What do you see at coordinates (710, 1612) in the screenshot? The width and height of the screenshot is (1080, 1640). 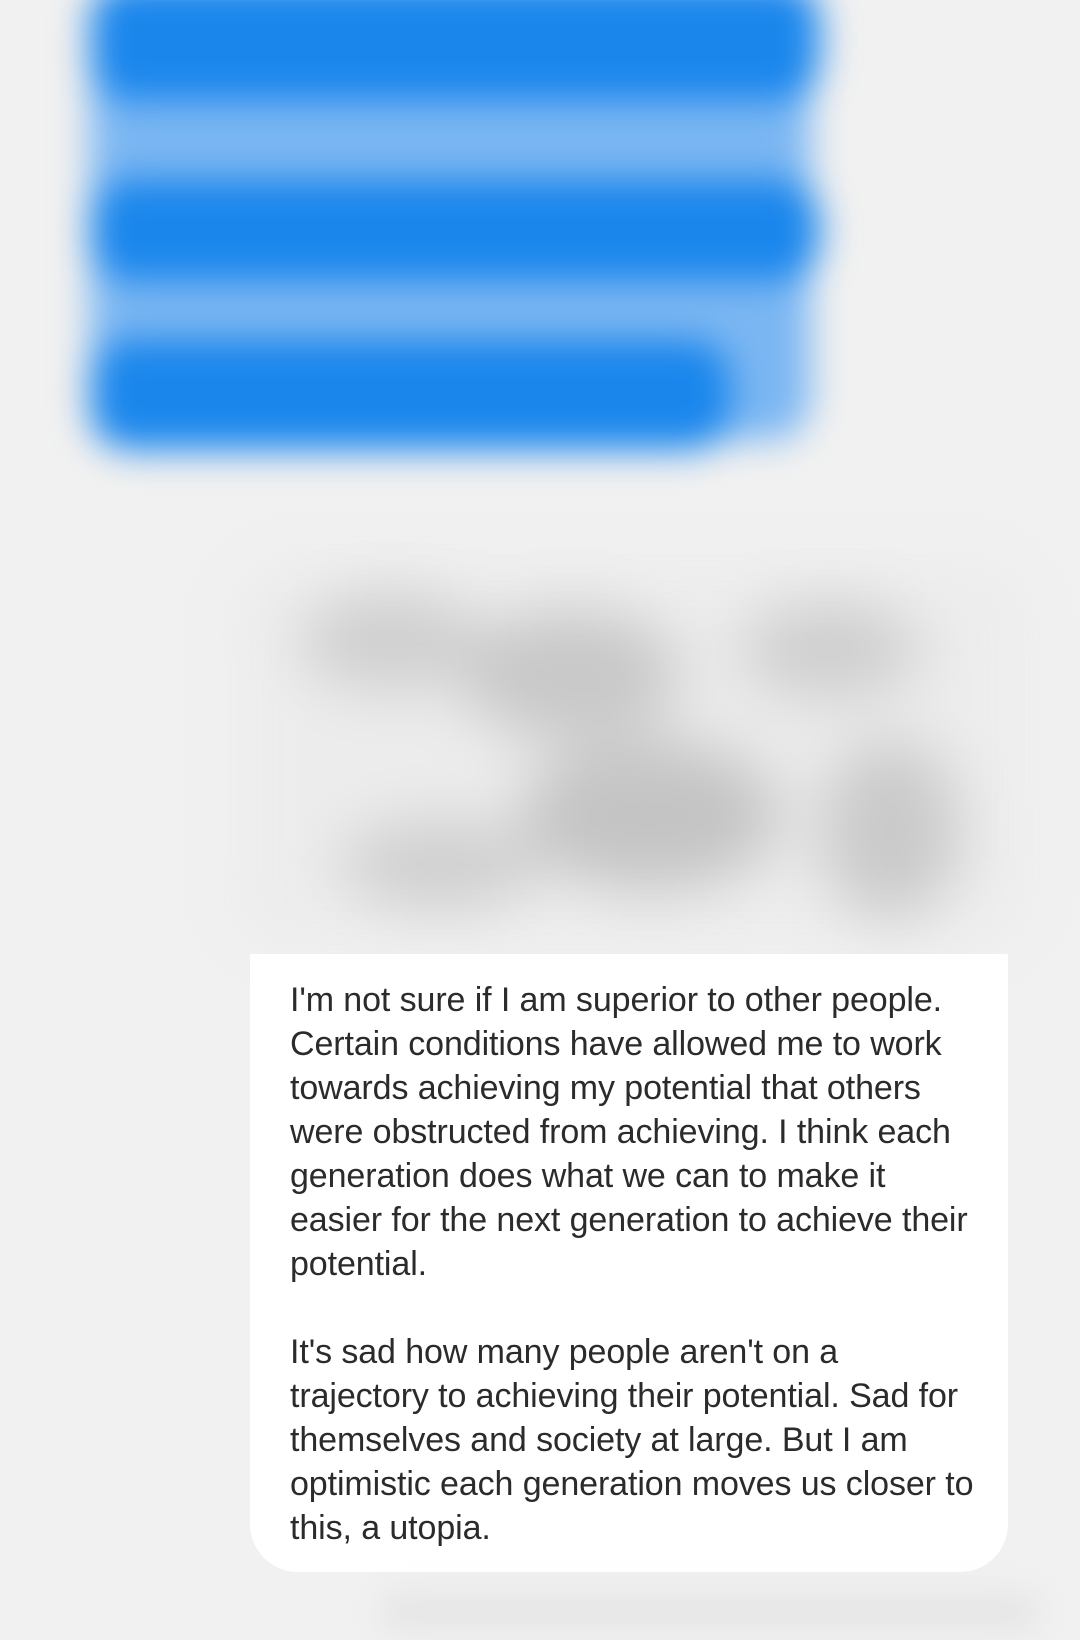 I see `redacted-footer` at bounding box center [710, 1612].